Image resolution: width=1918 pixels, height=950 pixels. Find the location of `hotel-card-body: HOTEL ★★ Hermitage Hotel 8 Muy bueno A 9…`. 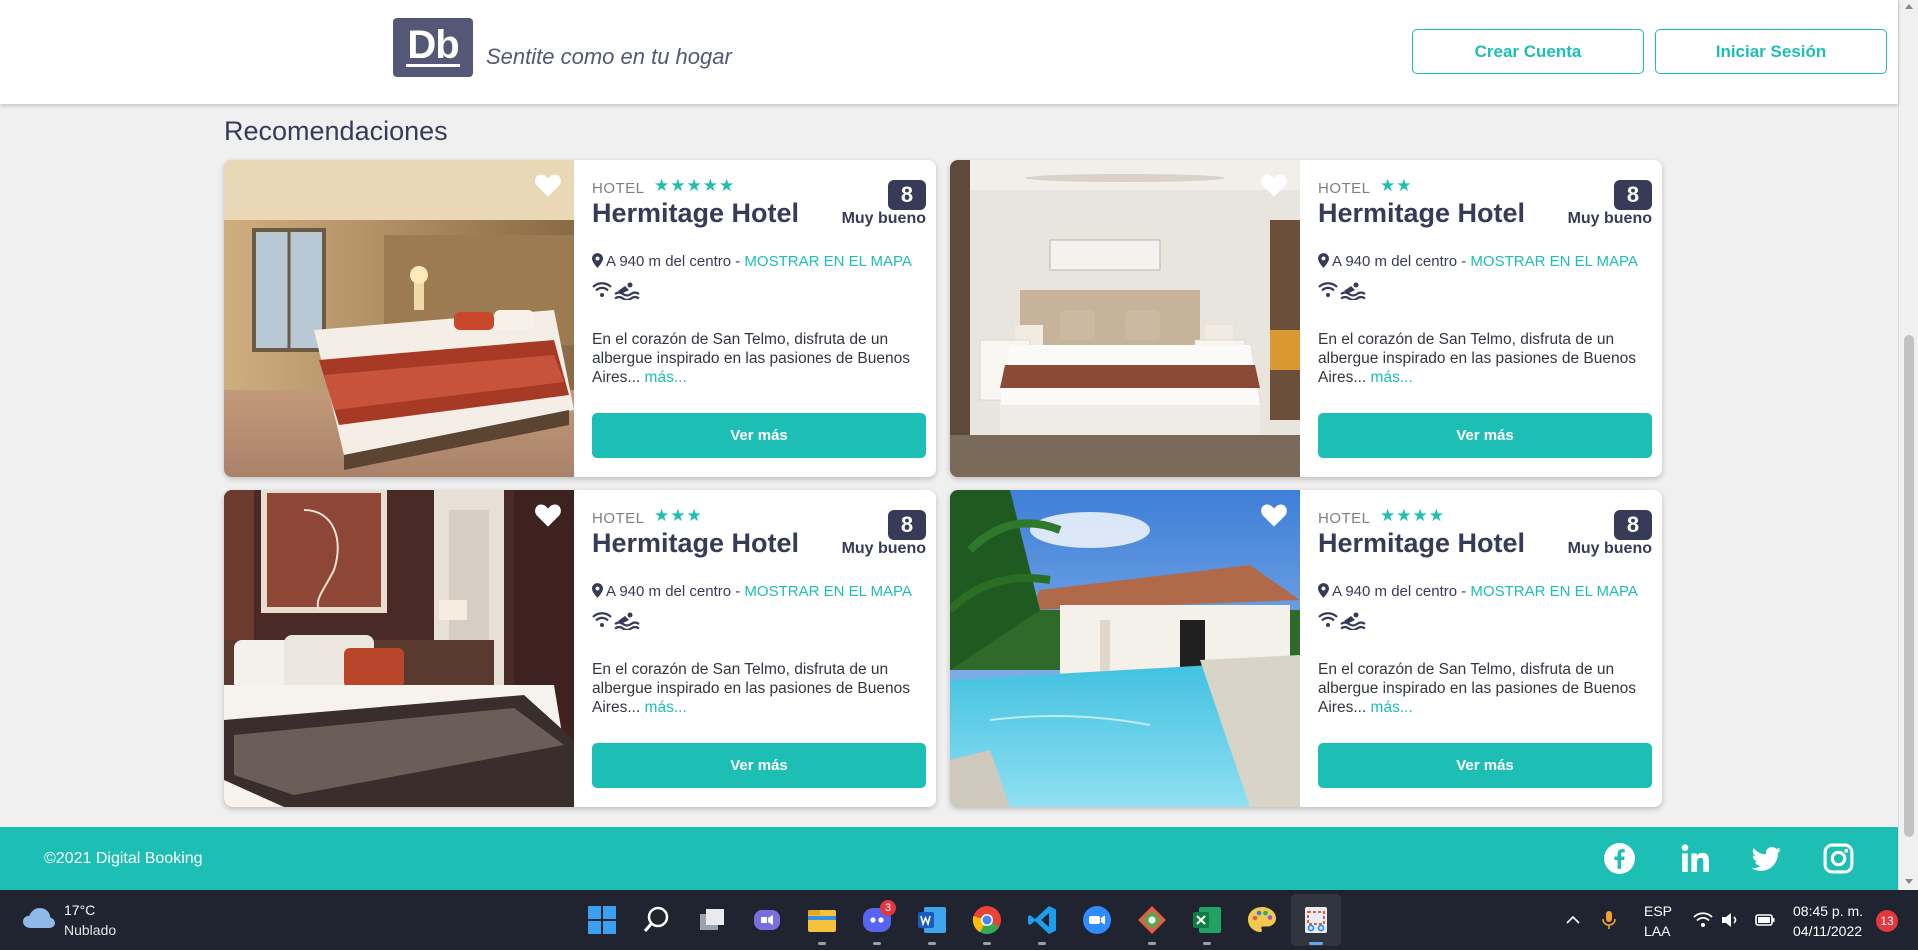

hotel-card-body: HOTEL ★★ Hermitage Hotel 8 Muy bueno A 9… is located at coordinates (1485, 318).